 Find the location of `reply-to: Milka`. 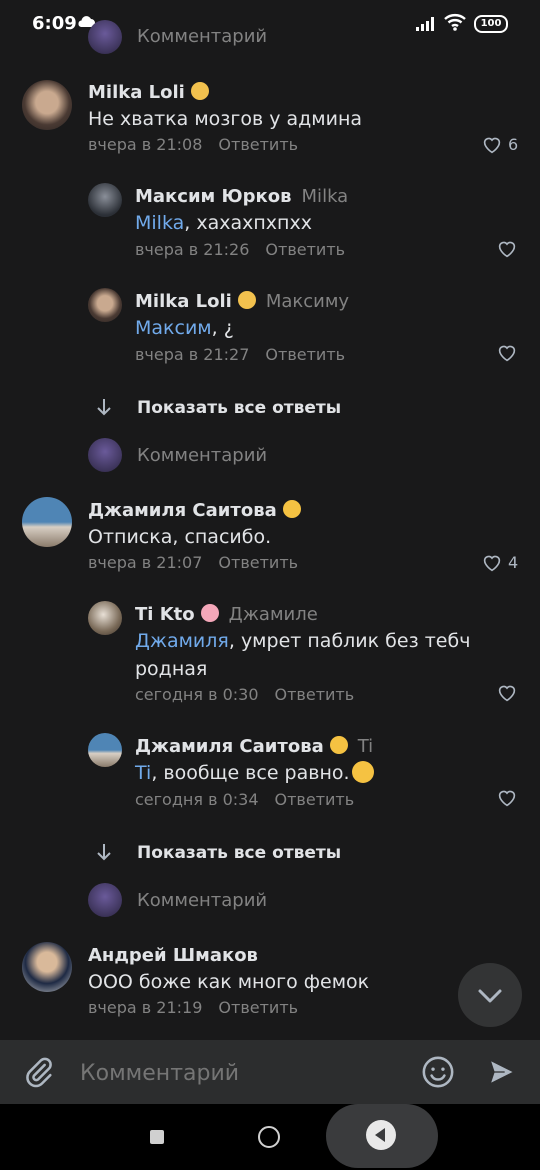

reply-to: Milka is located at coordinates (325, 196).